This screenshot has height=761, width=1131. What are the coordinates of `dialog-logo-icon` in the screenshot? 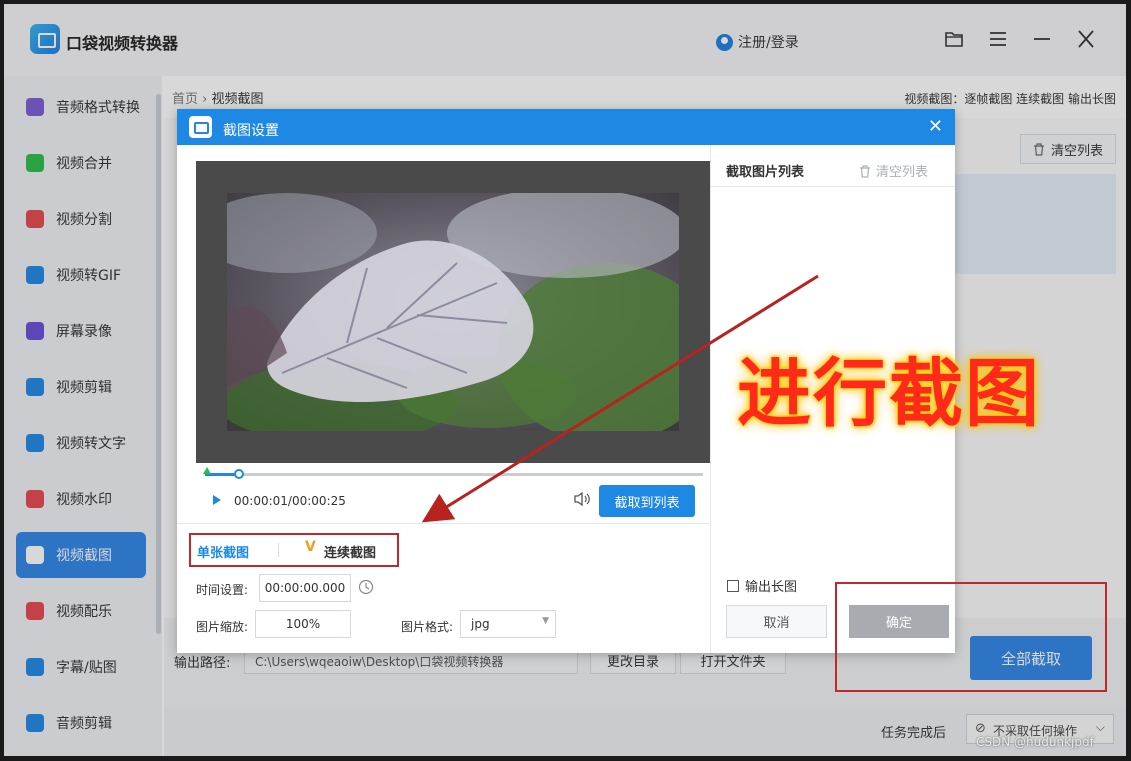 It's located at (200, 127).